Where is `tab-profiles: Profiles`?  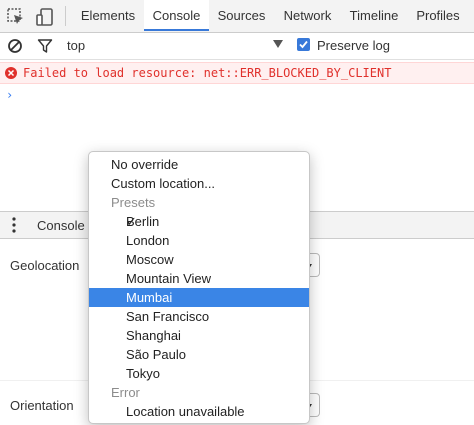
tab-profiles: Profiles is located at coordinates (438, 16).